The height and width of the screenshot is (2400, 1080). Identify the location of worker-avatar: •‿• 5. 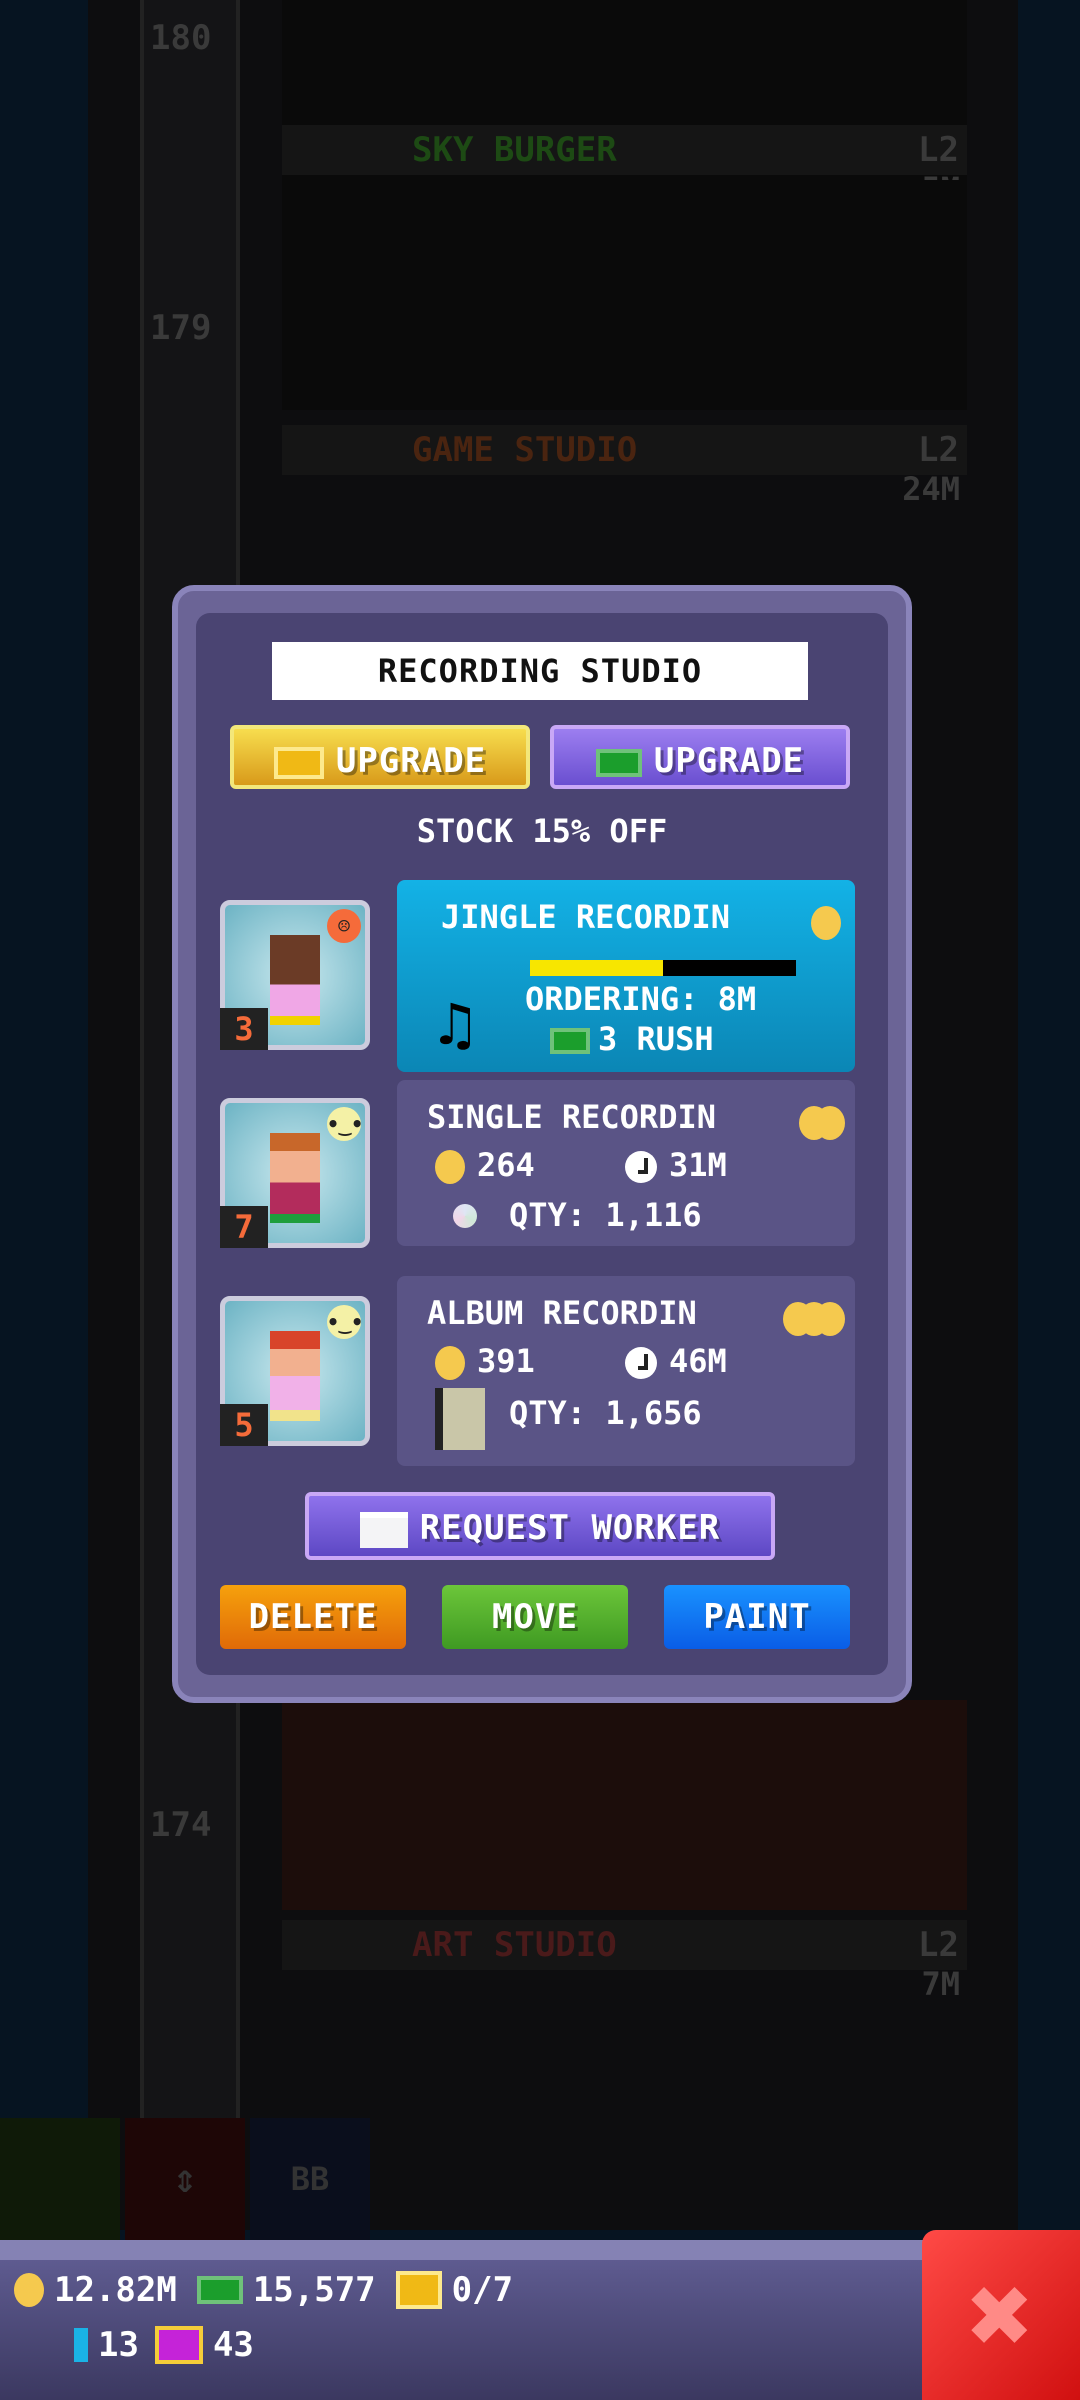
(295, 1371).